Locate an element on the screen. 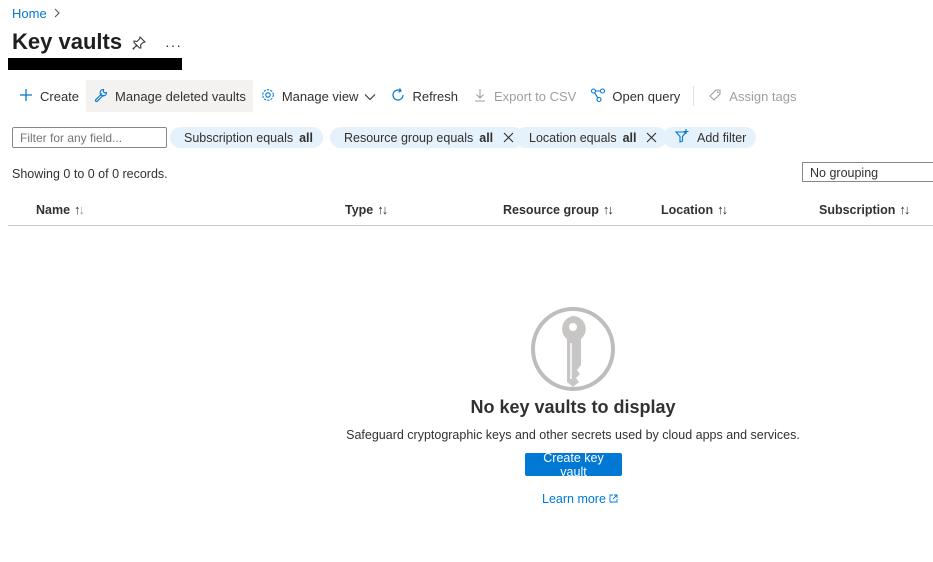 This screenshot has width=933, height=562. download-icon is located at coordinates (480, 96).